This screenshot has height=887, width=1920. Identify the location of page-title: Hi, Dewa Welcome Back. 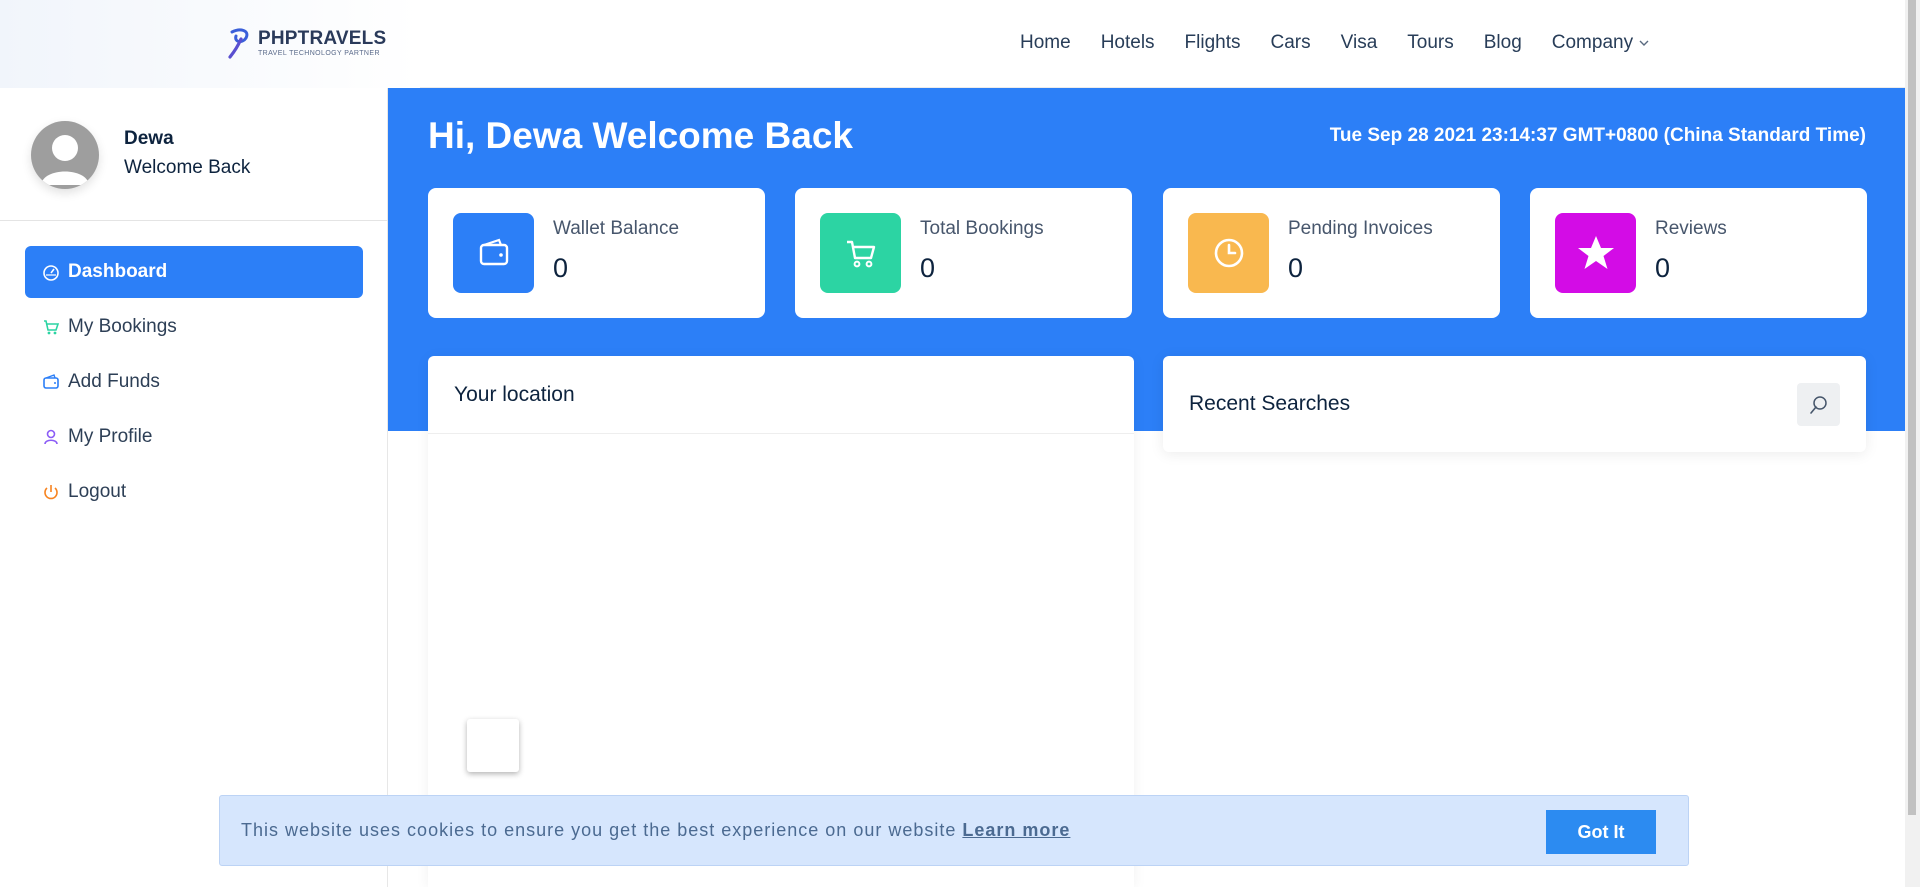
(640, 135).